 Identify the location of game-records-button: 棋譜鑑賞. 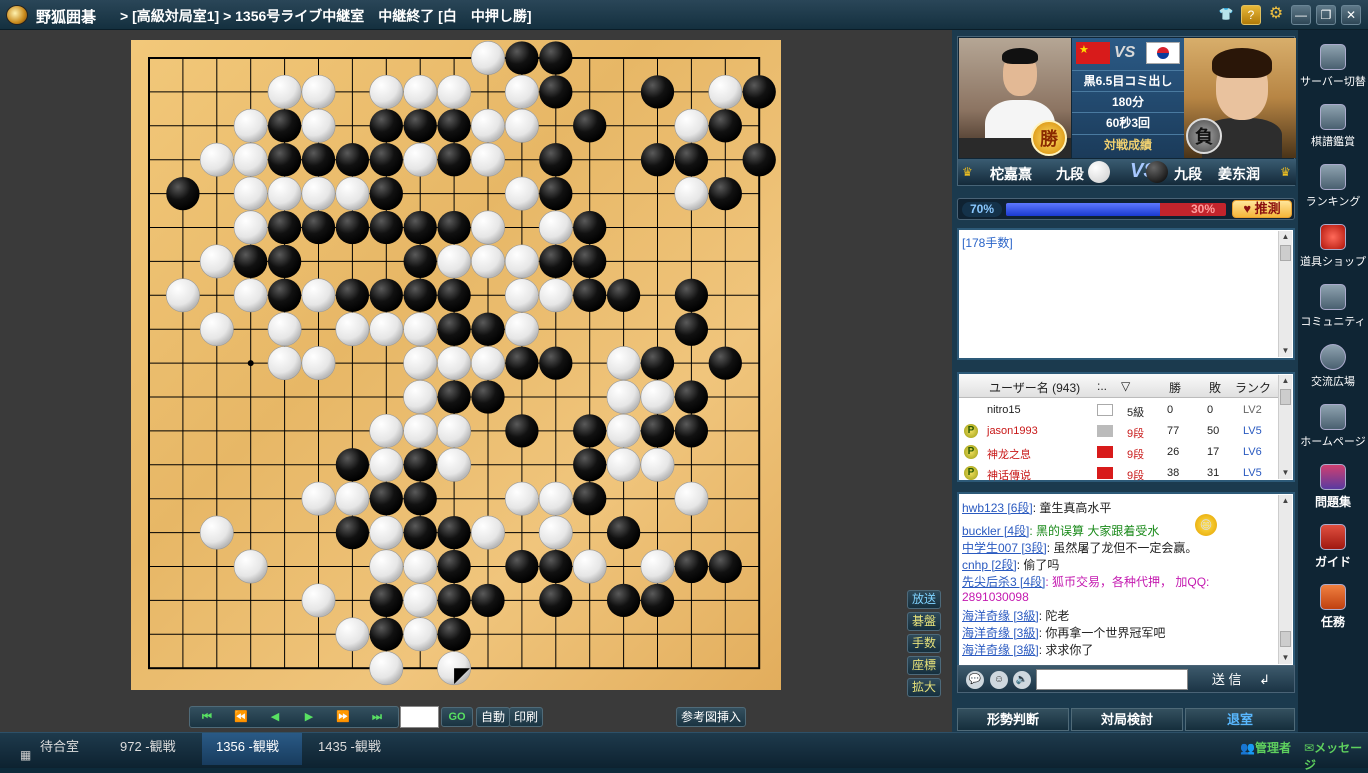
(1333, 126).